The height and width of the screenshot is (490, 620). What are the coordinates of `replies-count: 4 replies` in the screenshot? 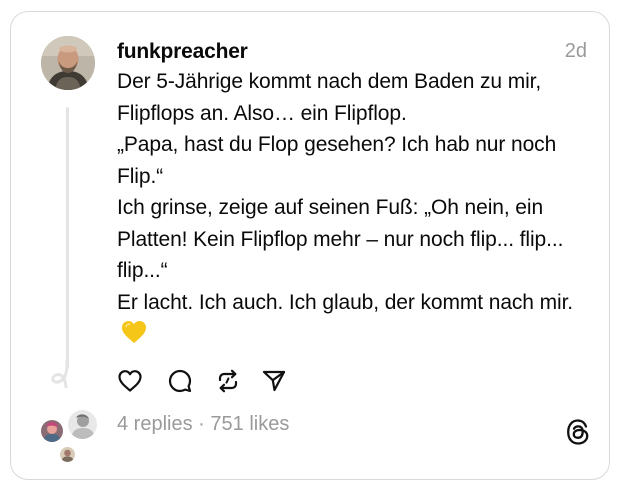 It's located at (155, 424).